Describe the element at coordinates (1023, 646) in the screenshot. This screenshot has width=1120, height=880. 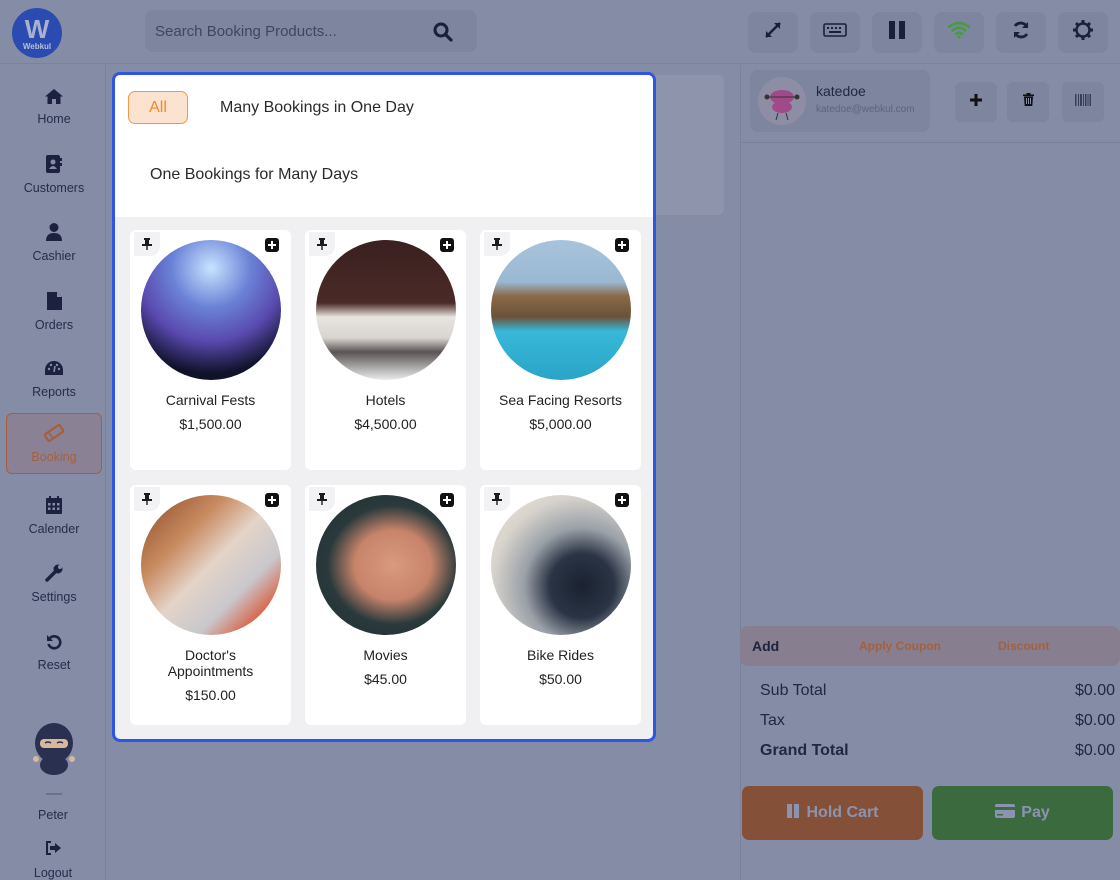
I see `discount-button: Discount` at that location.